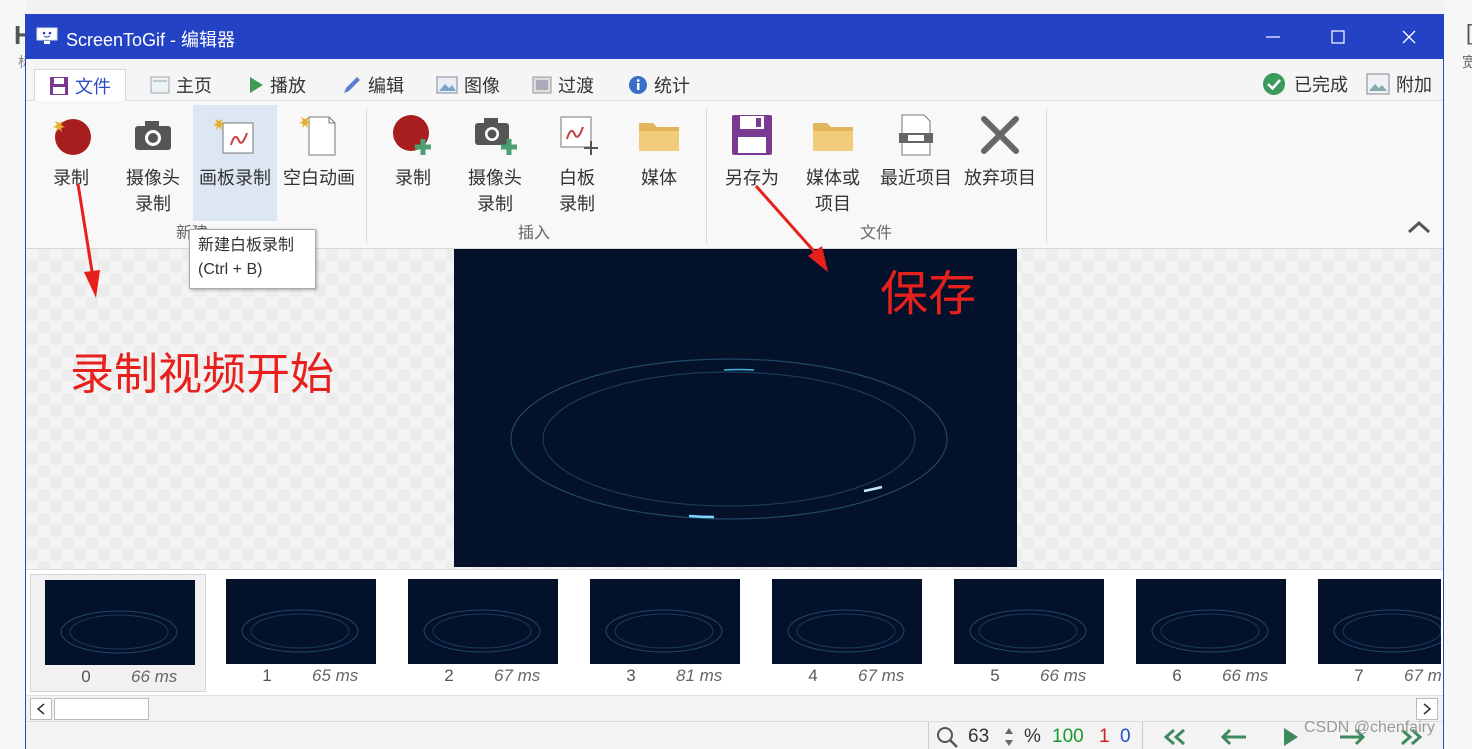  What do you see at coordinates (482, 633) in the screenshot?
I see `frame-thumbnail: 2 67 ms` at bounding box center [482, 633].